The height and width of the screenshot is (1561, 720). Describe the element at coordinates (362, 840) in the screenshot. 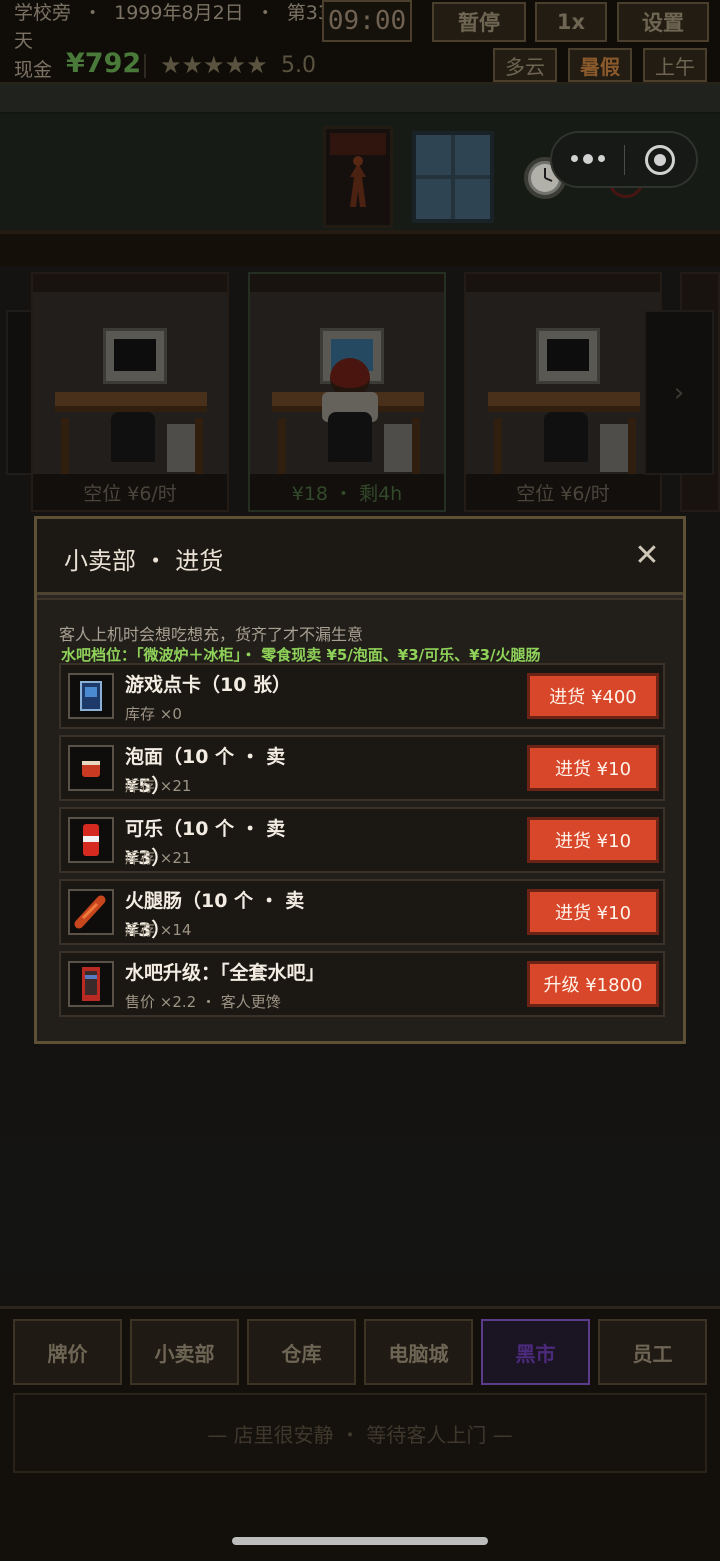

I see `list-item: 可乐（10 个 ・ 卖 ¥3） 库存 ×21 进货 ¥10` at that location.